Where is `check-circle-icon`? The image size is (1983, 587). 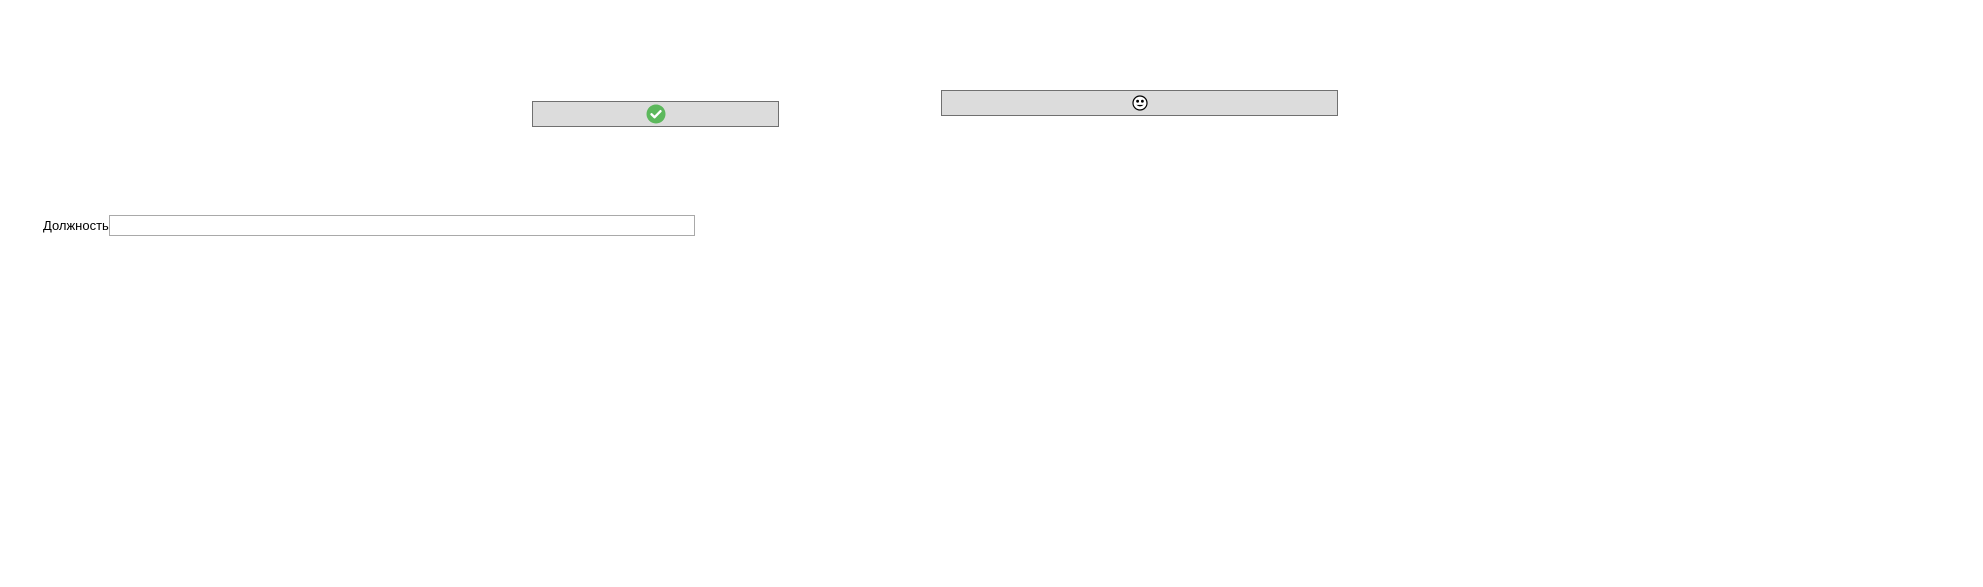
check-circle-icon is located at coordinates (656, 114).